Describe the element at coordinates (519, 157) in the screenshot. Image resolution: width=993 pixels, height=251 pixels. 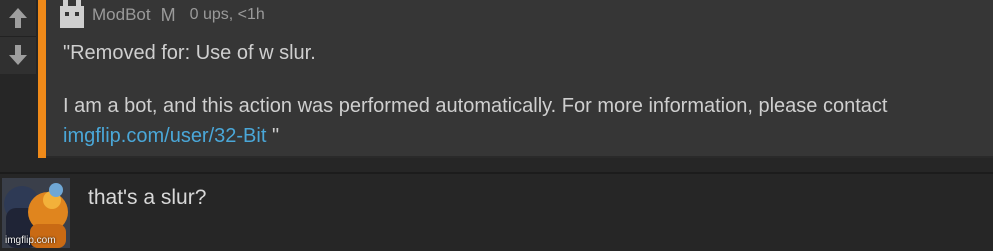
I see `comment-bottom-border` at that location.